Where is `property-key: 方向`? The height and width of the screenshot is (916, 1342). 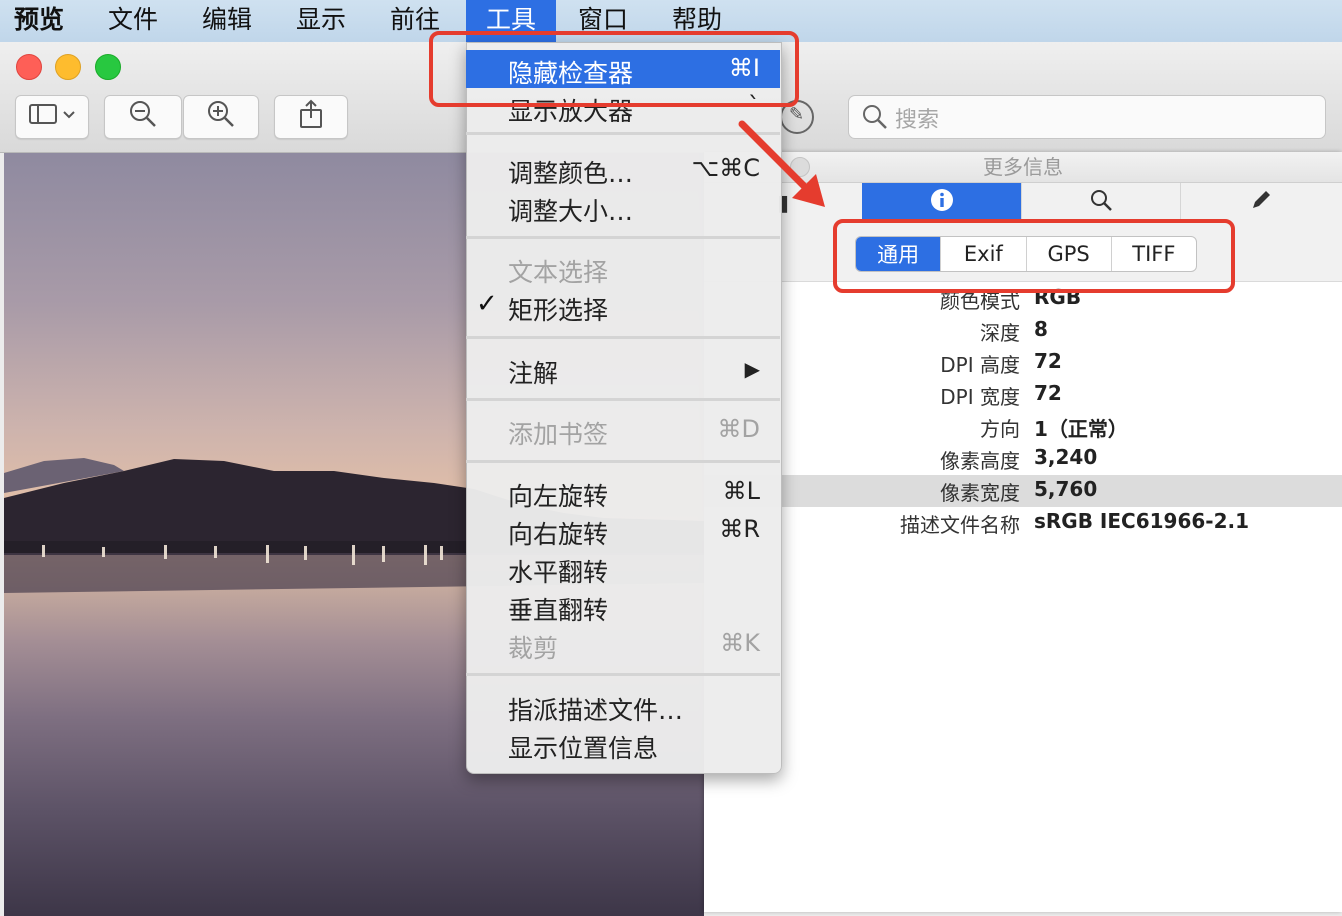
property-key: 方向 is located at coordinates (1000, 429).